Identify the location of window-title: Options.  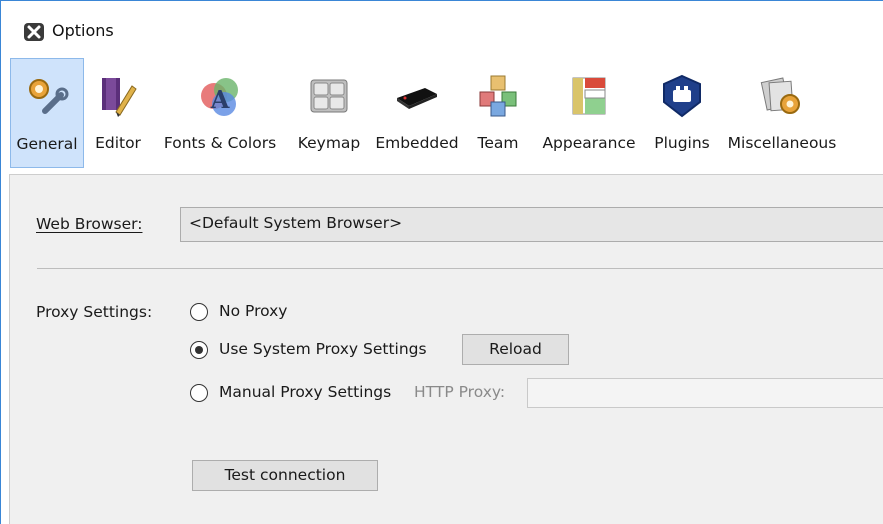
(83, 30).